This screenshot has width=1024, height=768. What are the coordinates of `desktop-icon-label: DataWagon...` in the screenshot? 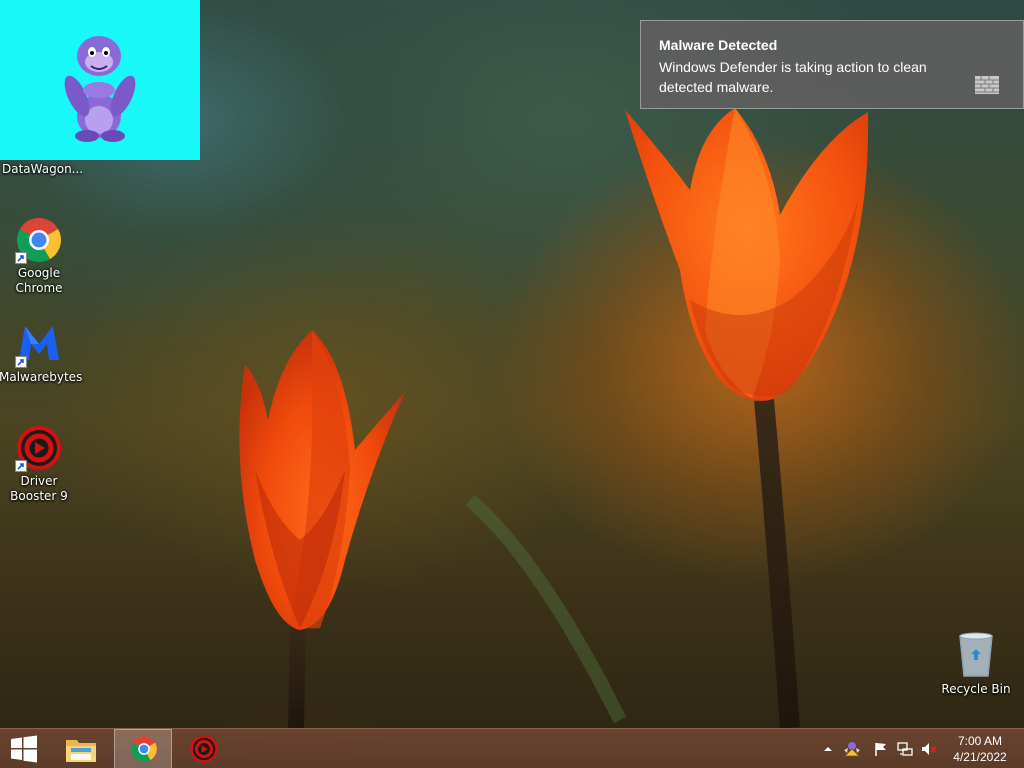 It's located at (43, 169).